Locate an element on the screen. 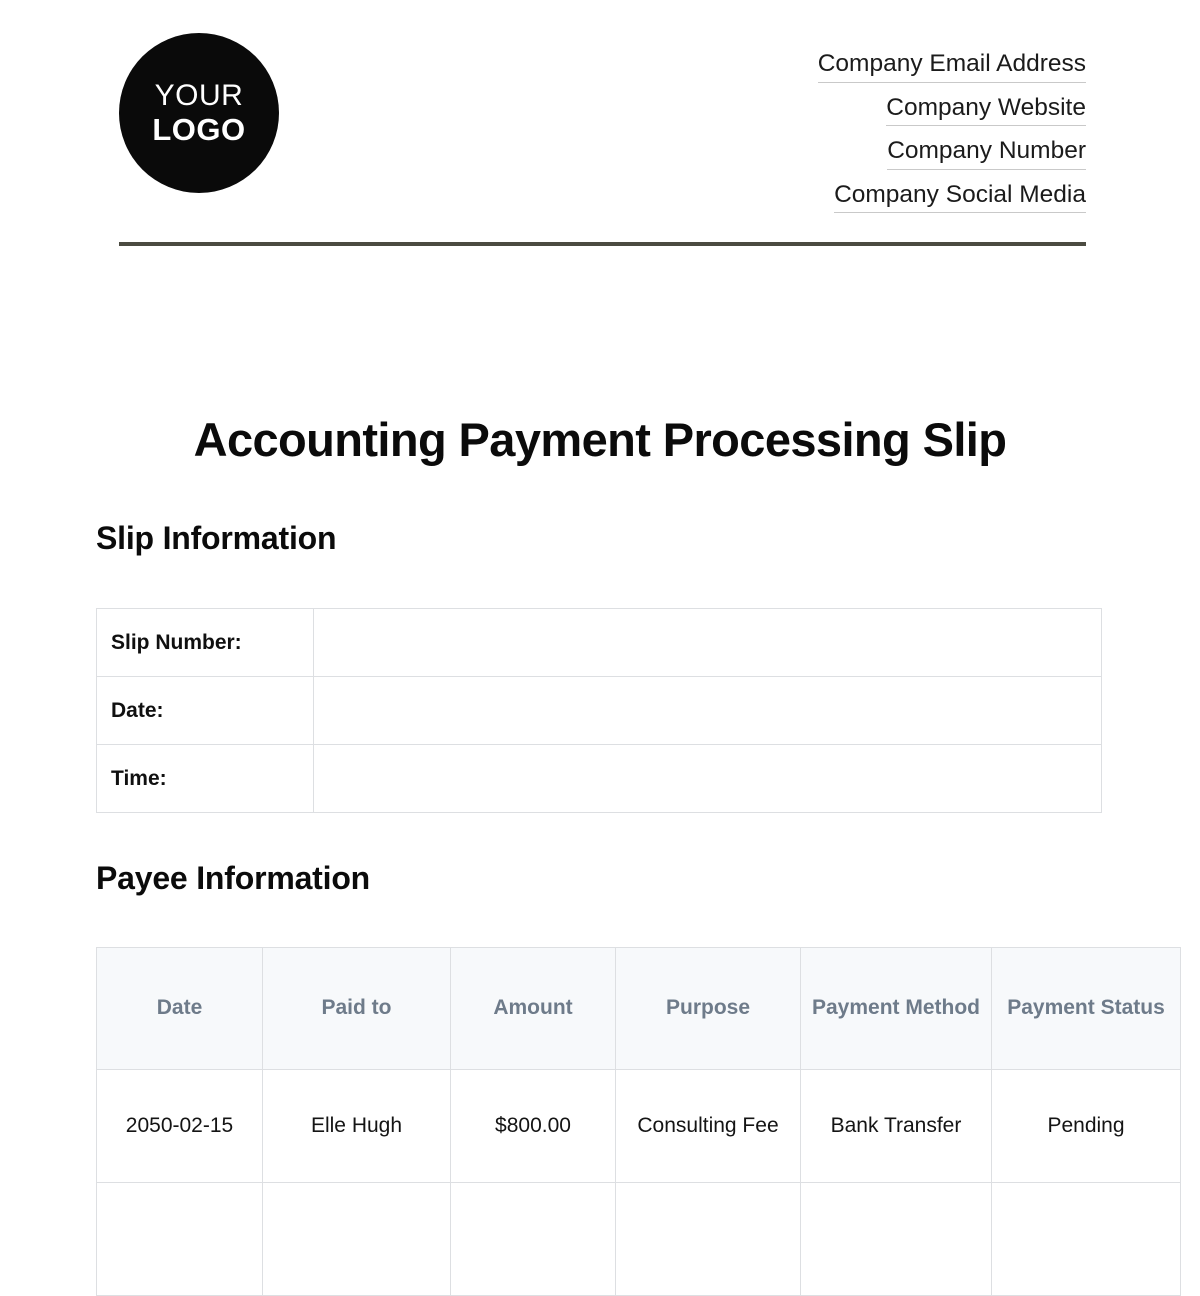  company-social-media: Company Social Media is located at coordinates (960, 197).